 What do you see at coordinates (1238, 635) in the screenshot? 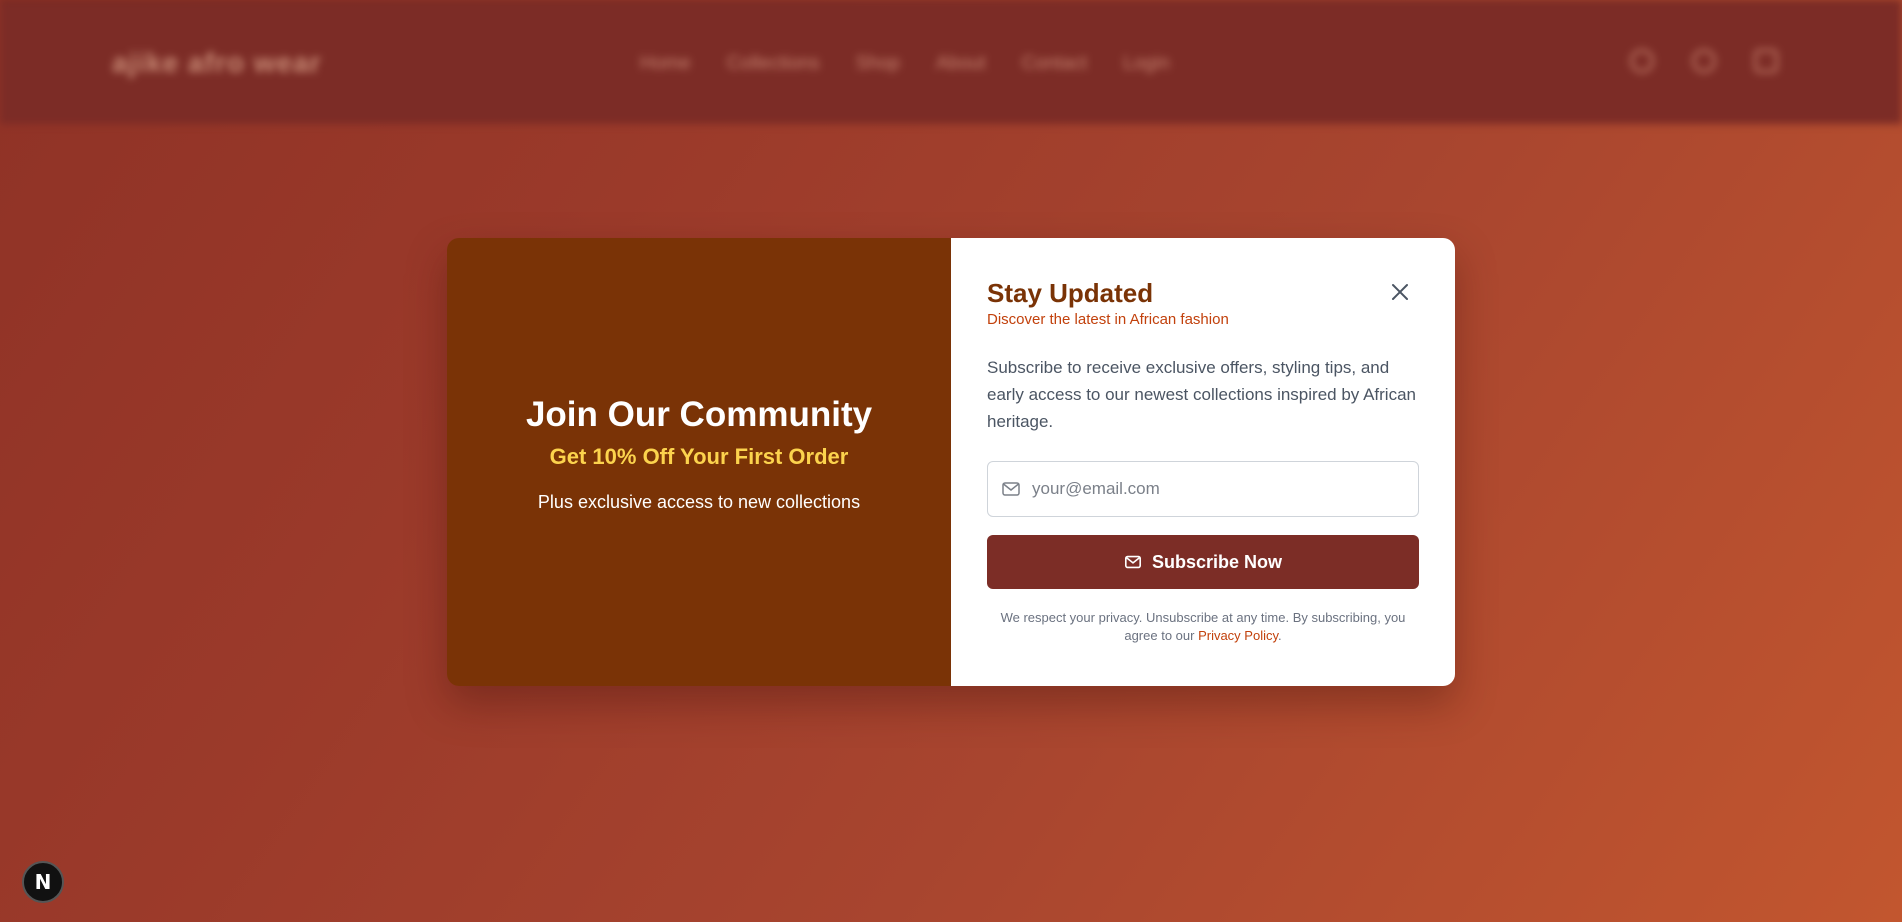
I see `privacy-policy-link: Privacy Policy` at bounding box center [1238, 635].